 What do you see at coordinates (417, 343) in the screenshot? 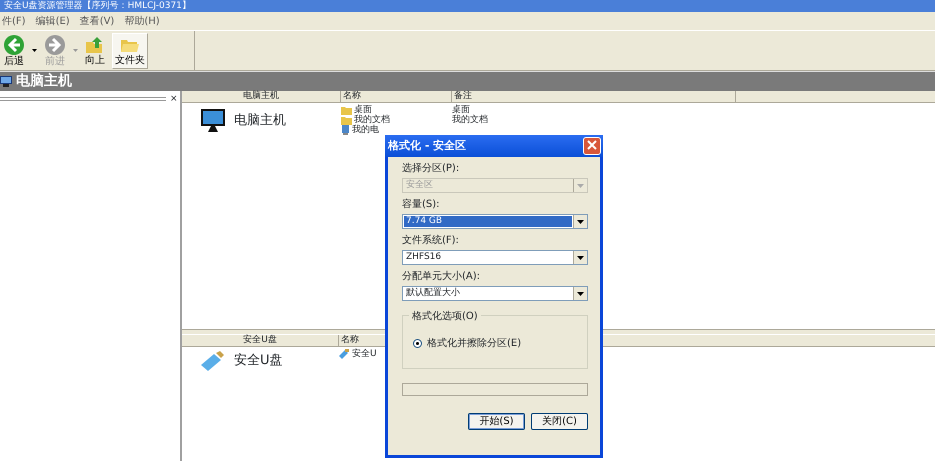
I see `radio-button` at bounding box center [417, 343].